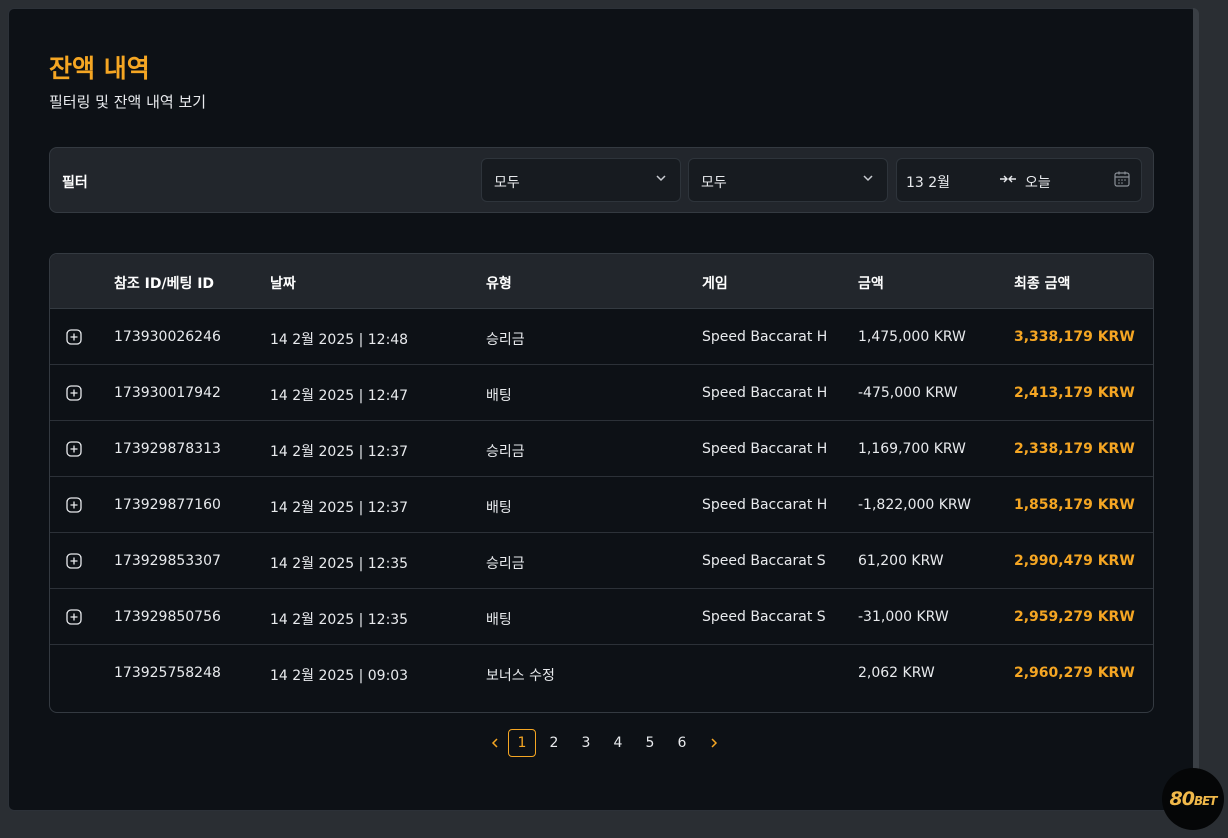 The width and height of the screenshot is (1228, 838). Describe the element at coordinates (650, 743) in the screenshot. I see `page-button-5: 5` at that location.